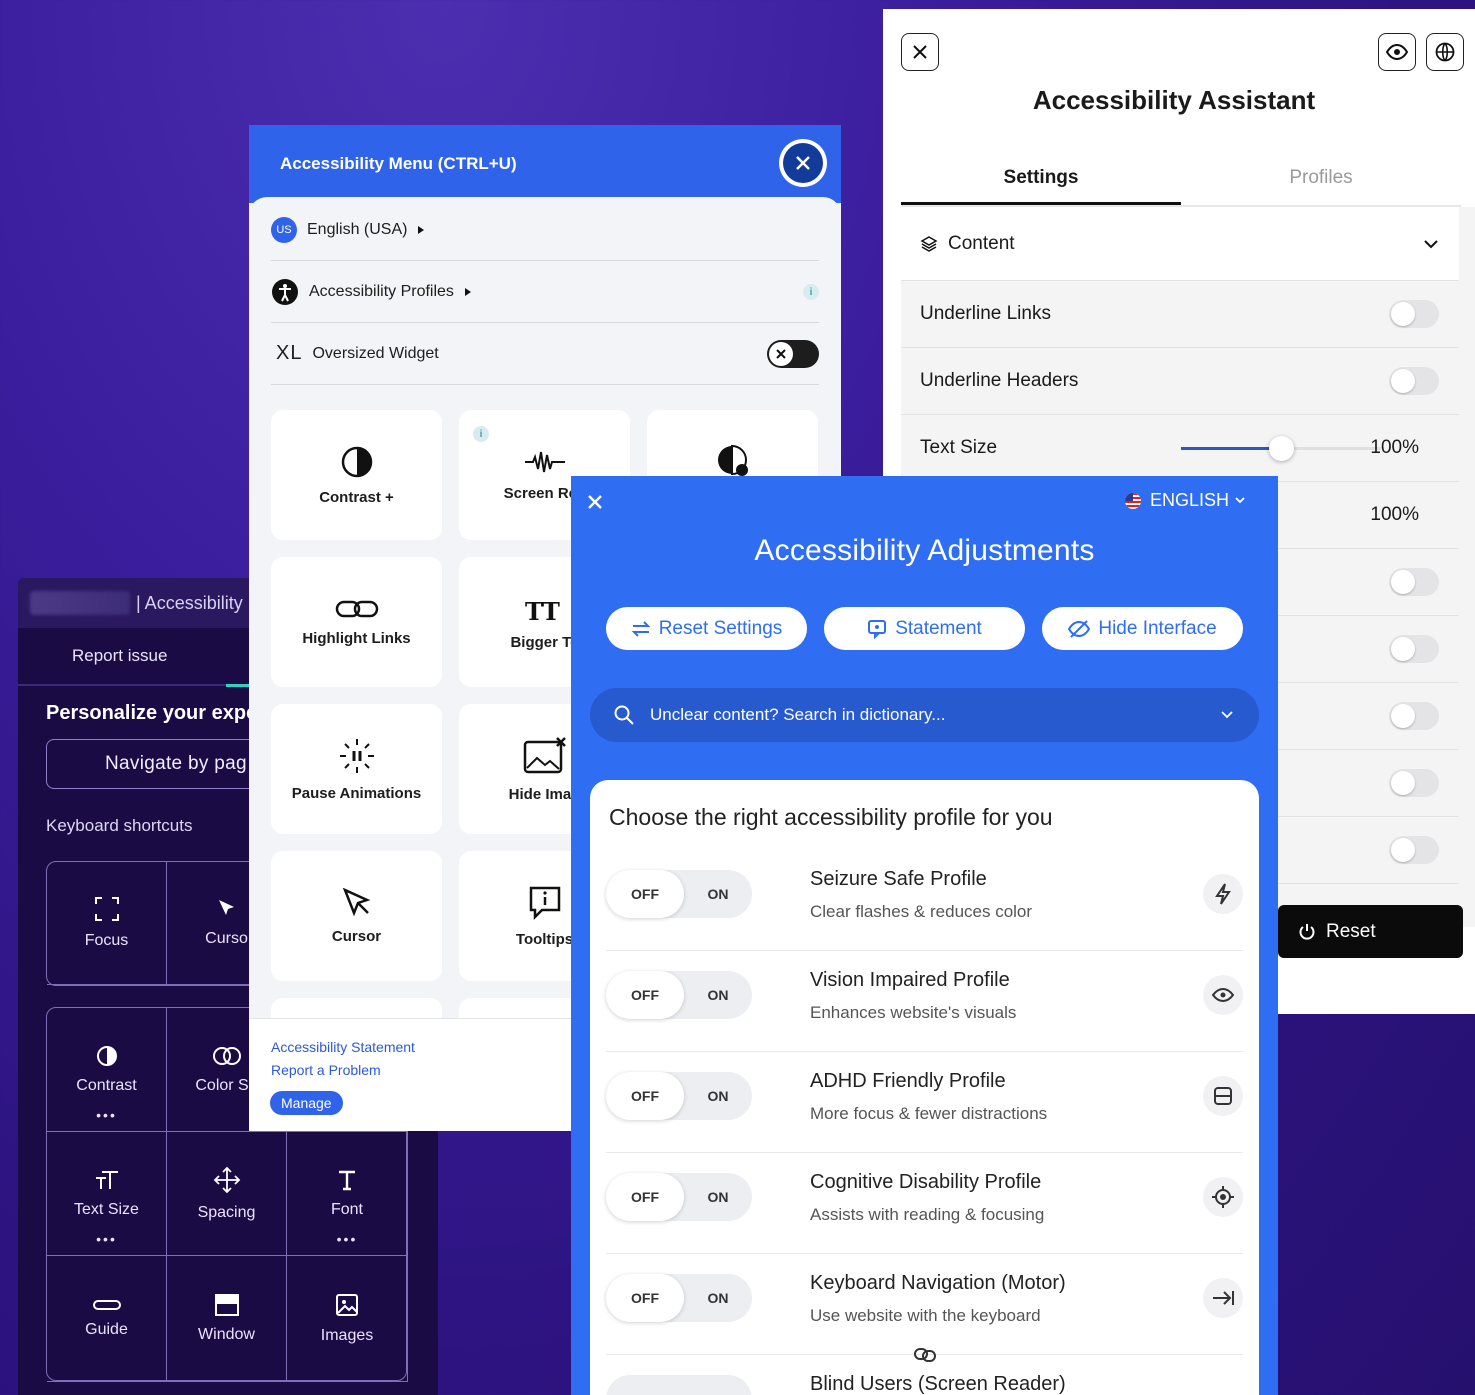 This screenshot has width=1475, height=1395. What do you see at coordinates (938, 1283) in the screenshot?
I see `profile-name: Keyboard Navigation (Motor)` at bounding box center [938, 1283].